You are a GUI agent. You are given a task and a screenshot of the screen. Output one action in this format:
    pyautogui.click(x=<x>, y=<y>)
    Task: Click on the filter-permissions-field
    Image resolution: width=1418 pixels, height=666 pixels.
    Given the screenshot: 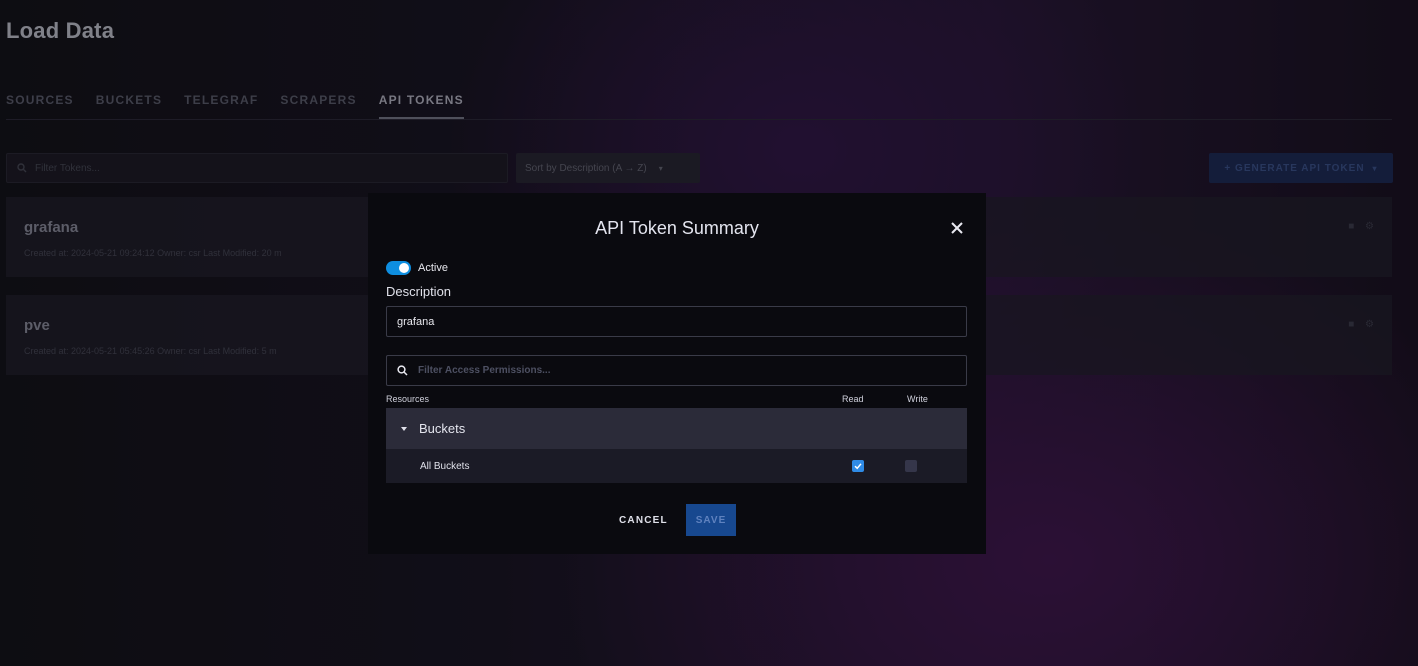 What is the action you would take?
    pyautogui.click(x=676, y=370)
    